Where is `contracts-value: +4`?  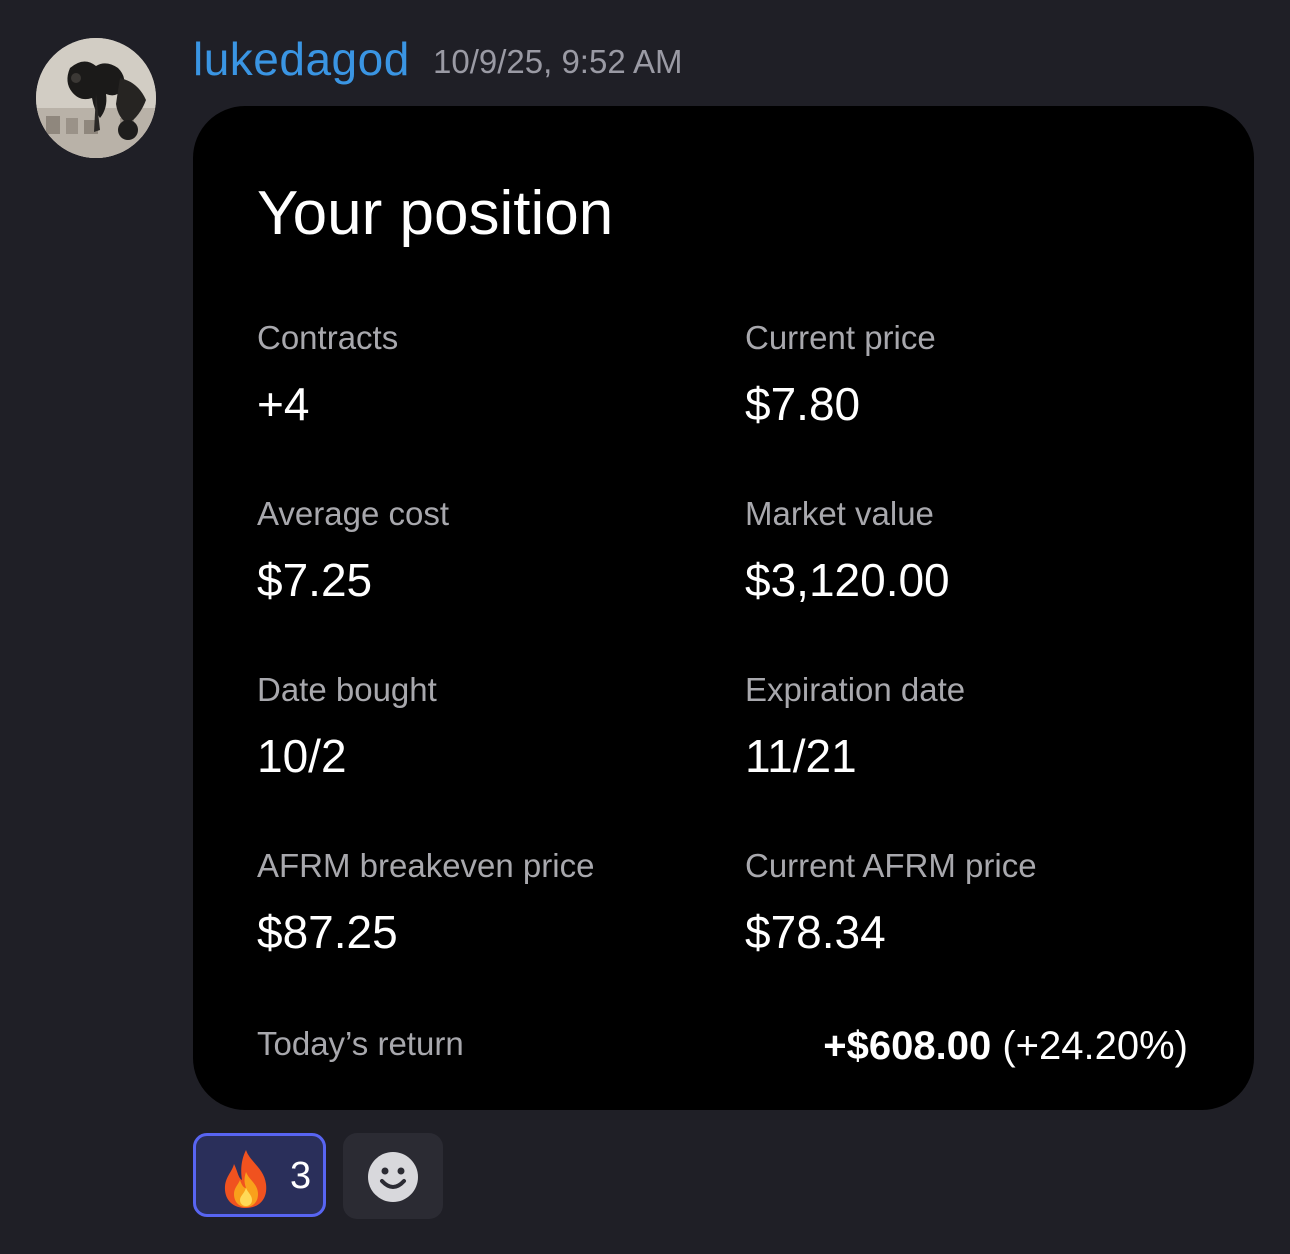
contracts-value: +4 is located at coordinates (283, 404).